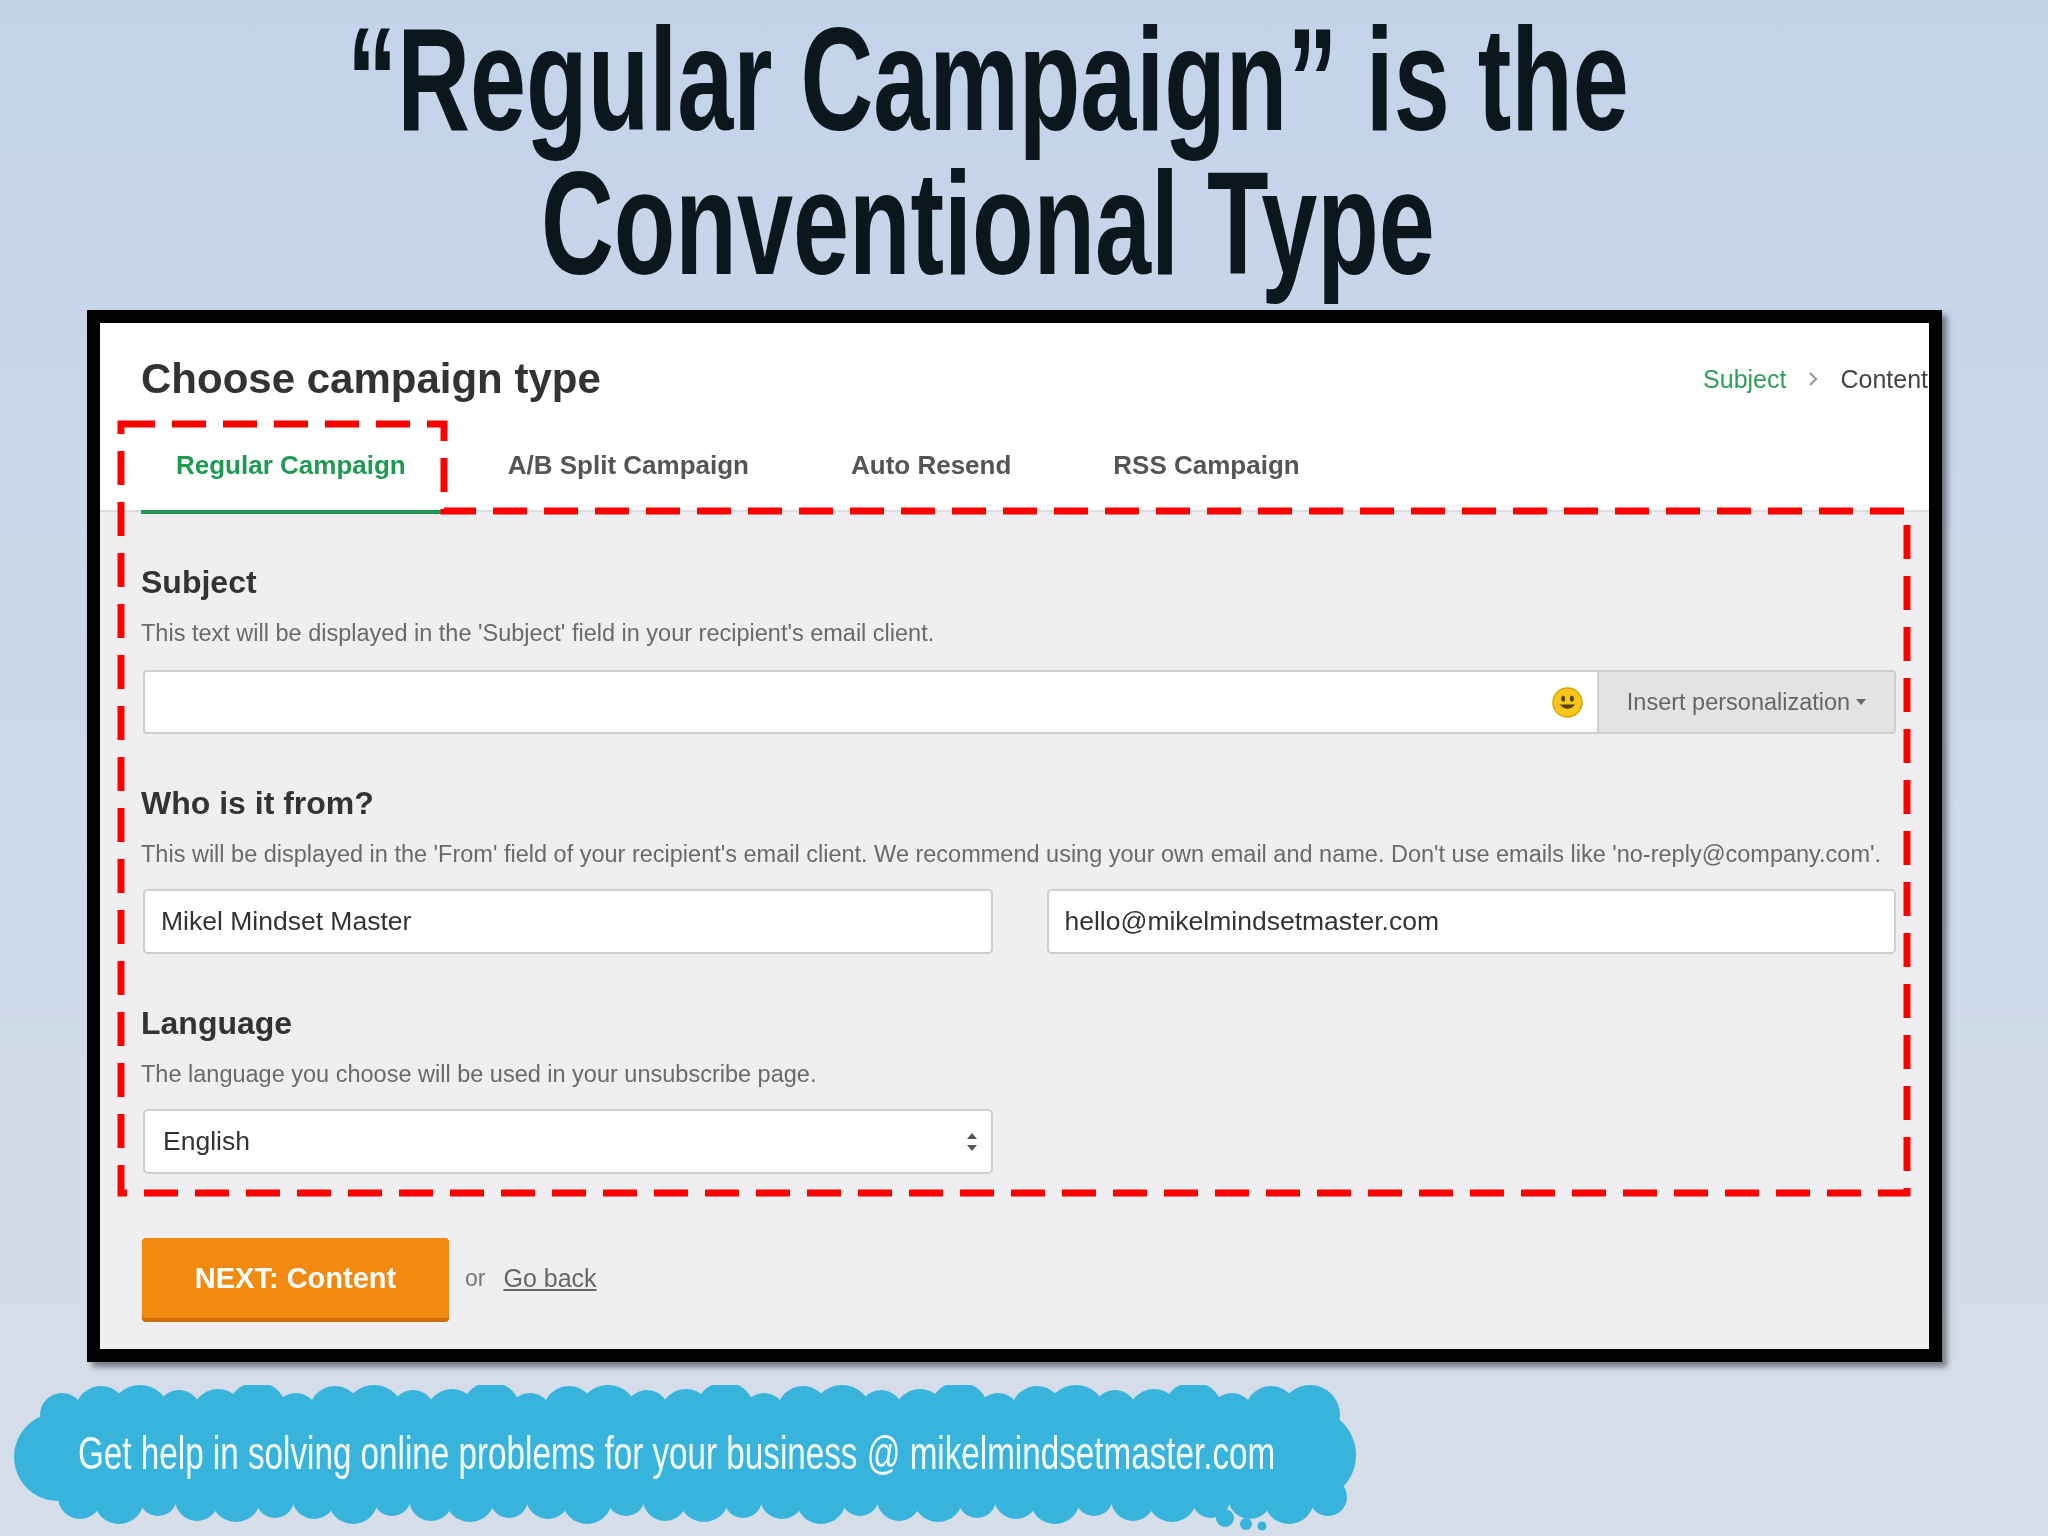 Image resolution: width=2048 pixels, height=1536 pixels. Describe the element at coordinates (568, 921) in the screenshot. I see `sender-name-field: Mikel Mindset Master` at that location.